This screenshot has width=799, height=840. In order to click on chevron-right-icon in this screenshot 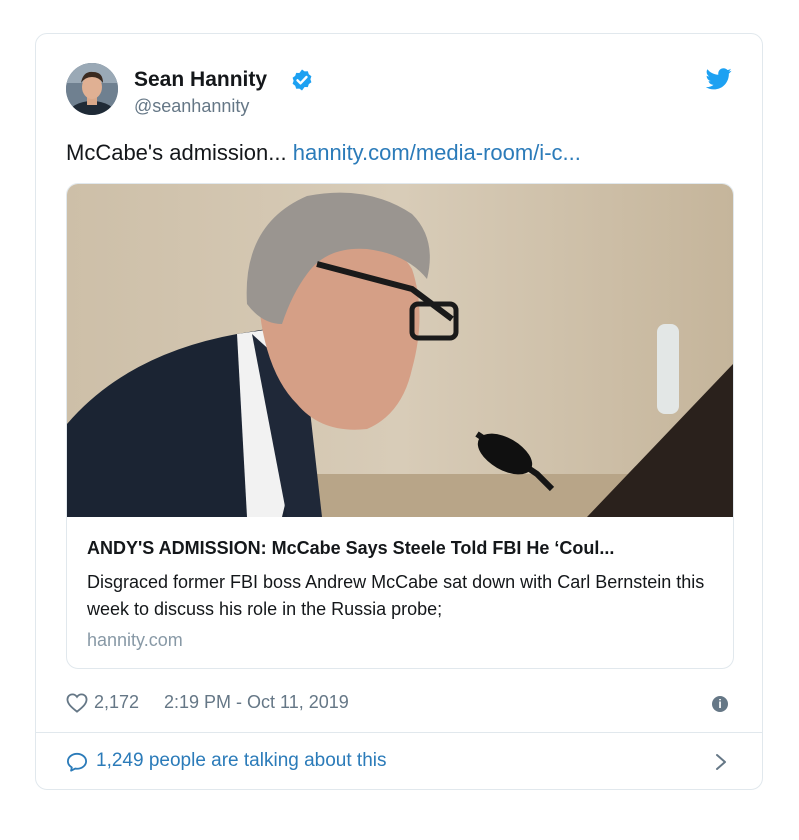, I will do `click(721, 762)`.